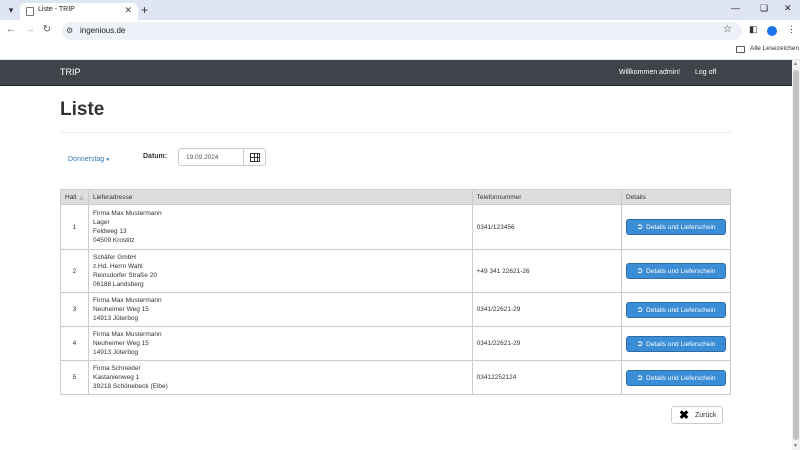 The image size is (800, 450). I want to click on address-line: Schäfer GmbH, so click(114, 257).